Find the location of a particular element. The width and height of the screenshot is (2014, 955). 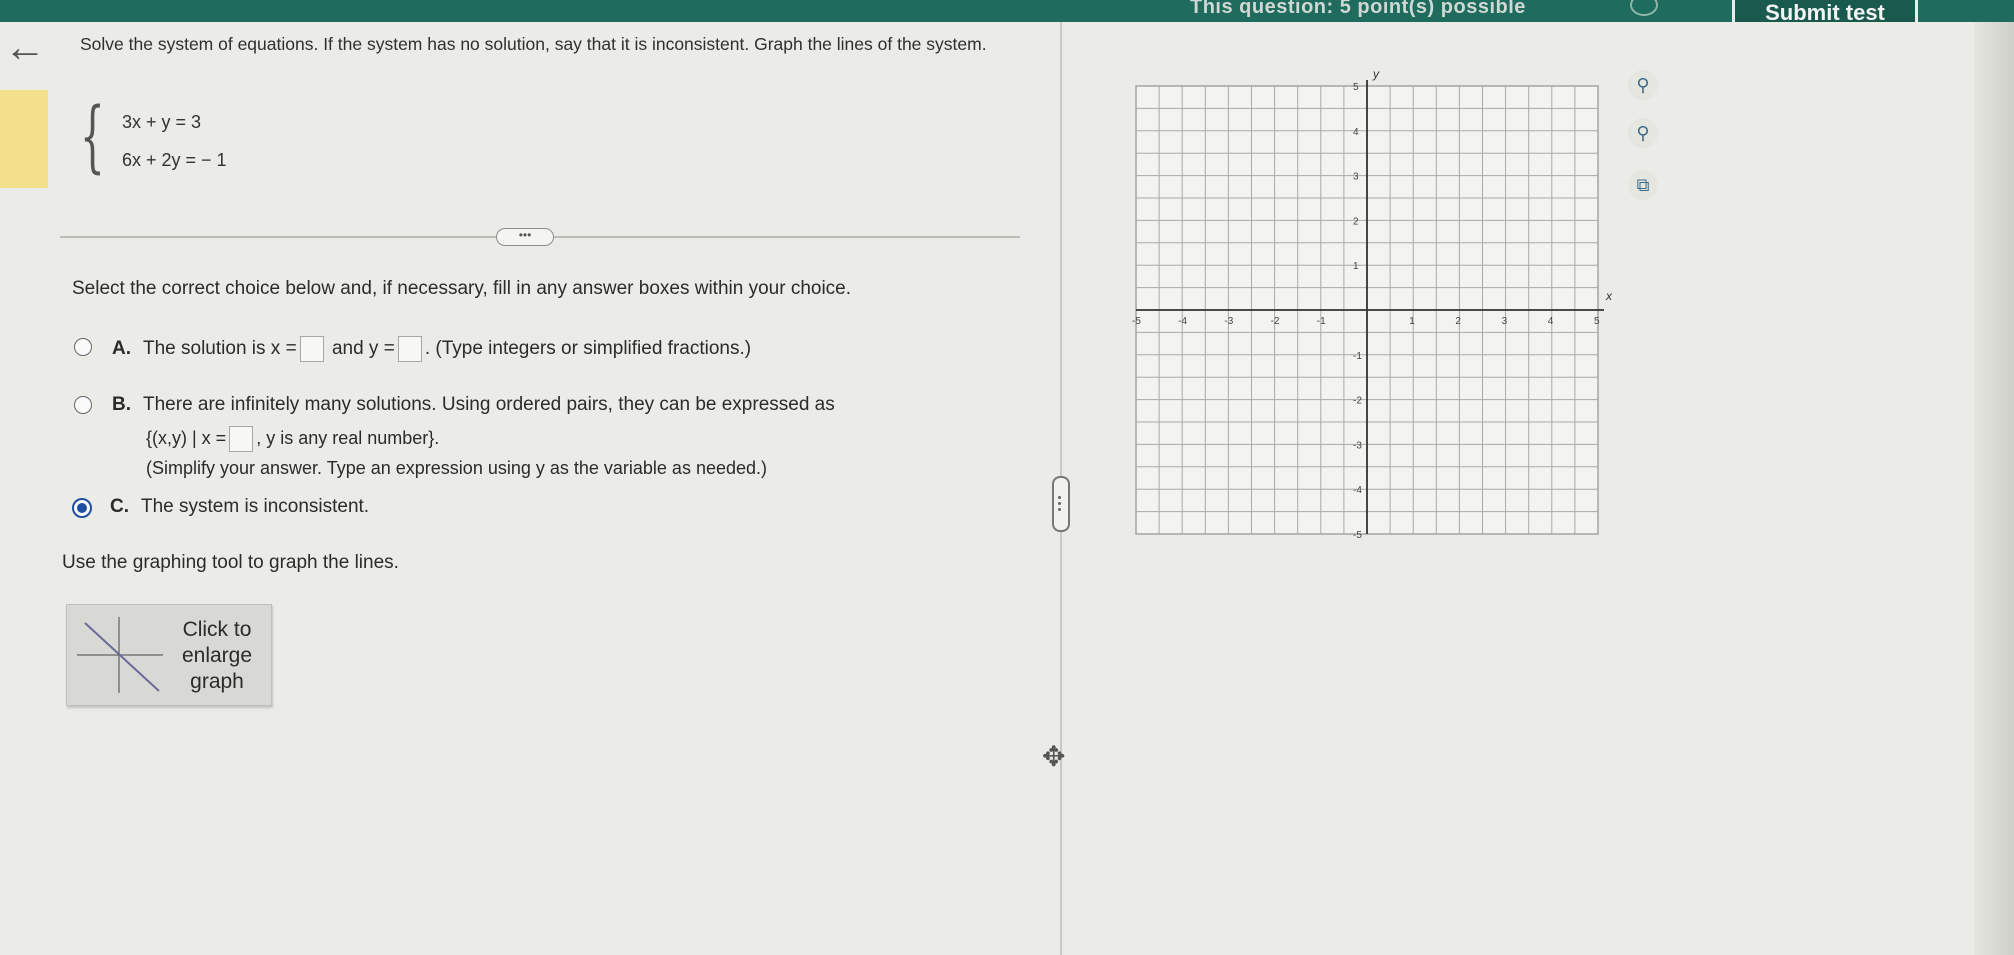

x-tick-label: 5 is located at coordinates (1597, 321).